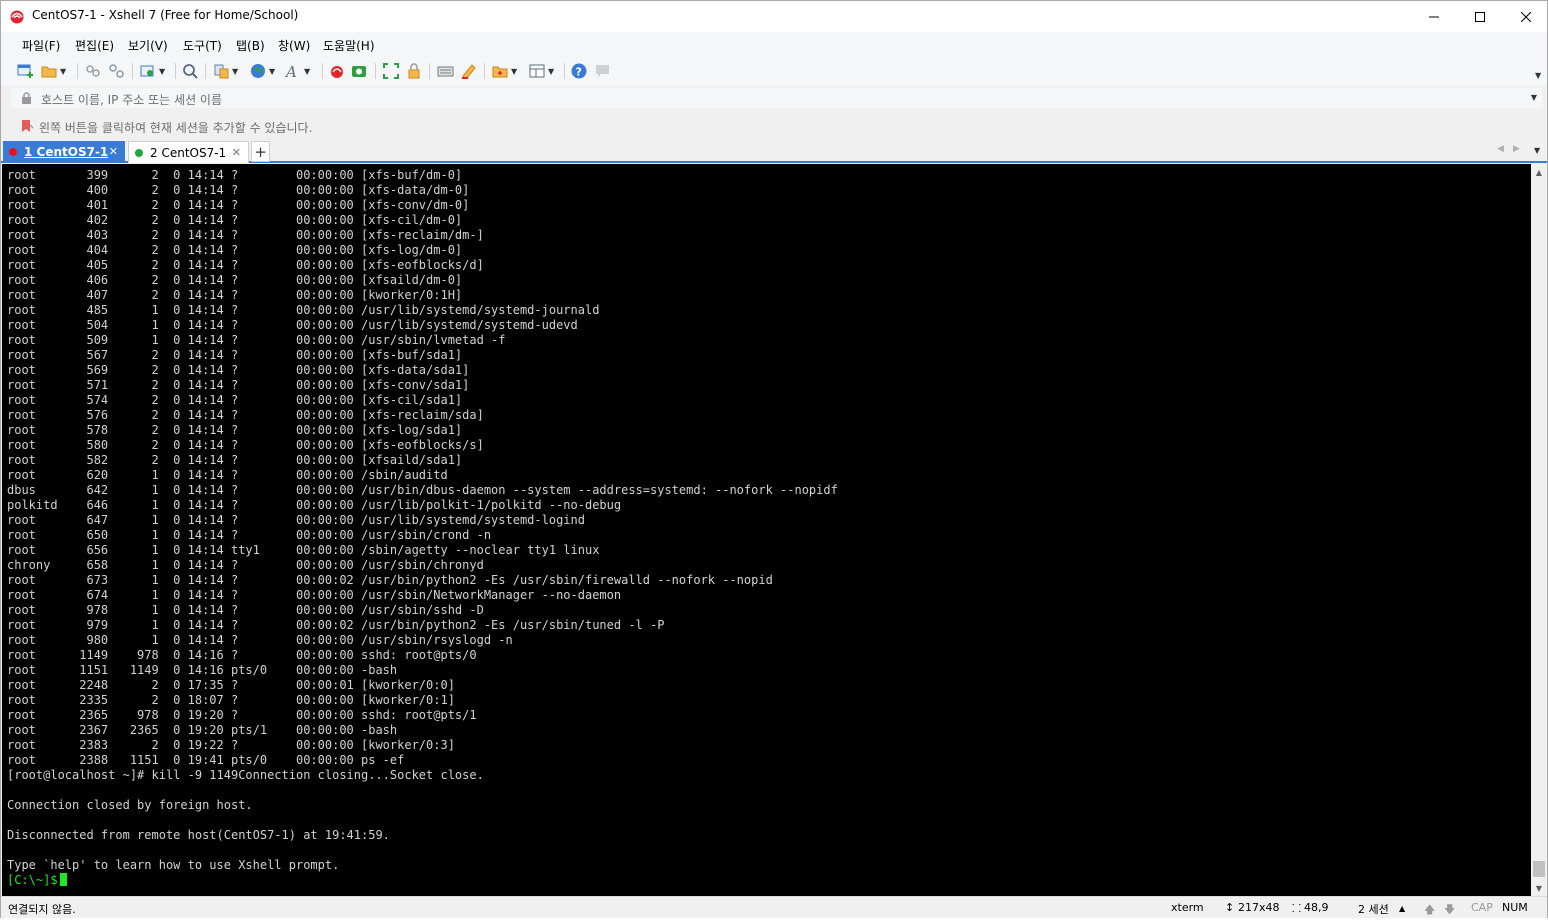 The height and width of the screenshot is (920, 1548). I want to click on terminal-line: root 1149 978 0 14:16 ? 00:00:00 sshd, so click(242, 655).